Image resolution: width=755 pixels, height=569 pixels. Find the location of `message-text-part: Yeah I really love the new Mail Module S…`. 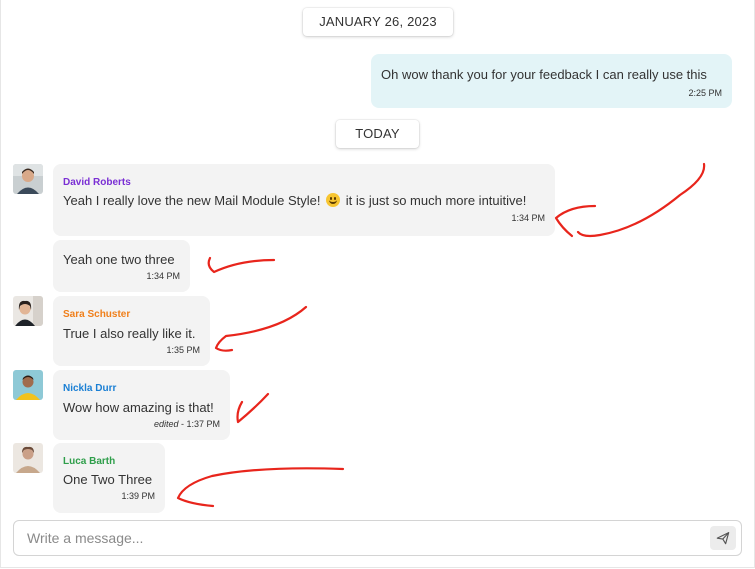

message-text-part: Yeah I really love the new Mail Module S… is located at coordinates (192, 200).